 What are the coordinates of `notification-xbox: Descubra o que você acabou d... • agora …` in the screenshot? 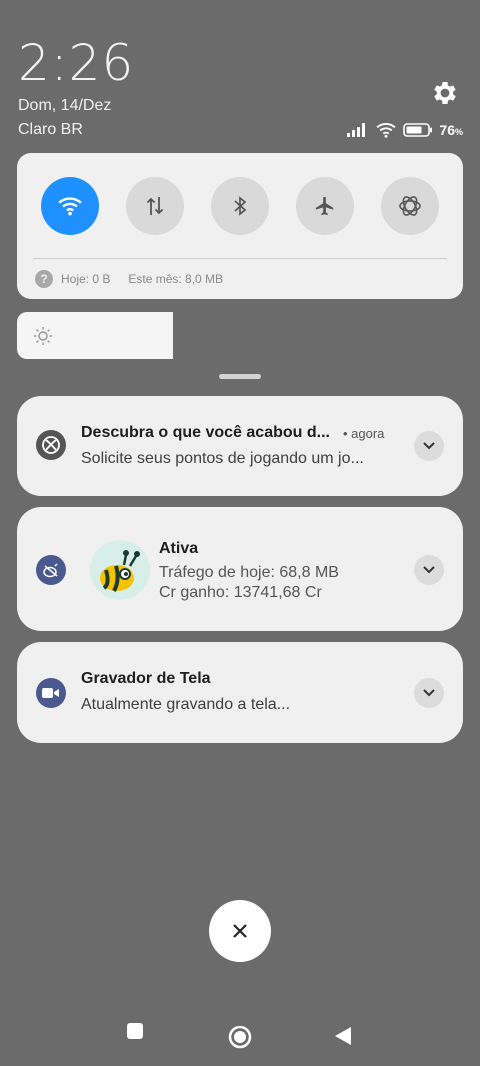 It's located at (240, 446).